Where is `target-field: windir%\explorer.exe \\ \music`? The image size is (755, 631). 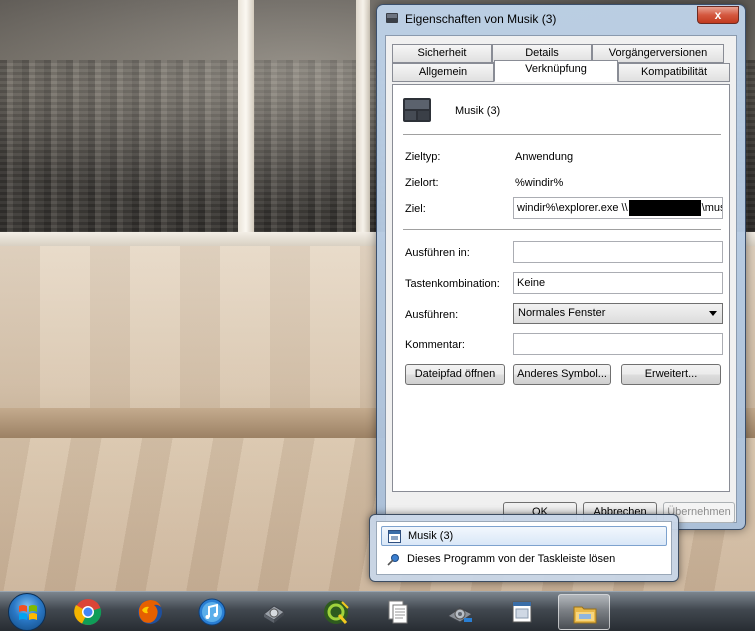 target-field: windir%\explorer.exe \\ \music is located at coordinates (618, 208).